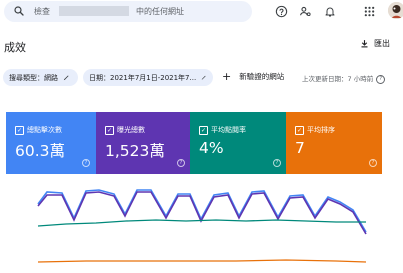  I want to click on page-title: 成效, so click(15, 47).